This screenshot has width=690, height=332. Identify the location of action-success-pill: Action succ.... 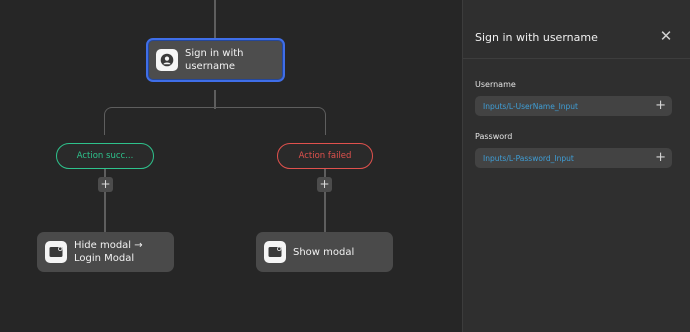
(105, 156).